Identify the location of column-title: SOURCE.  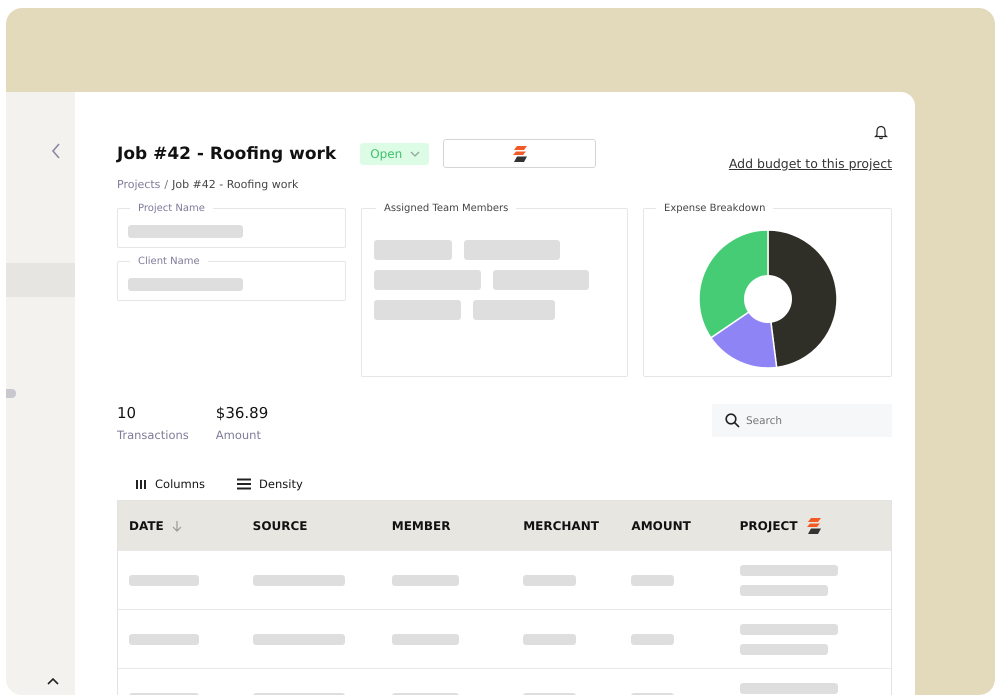
(280, 525).